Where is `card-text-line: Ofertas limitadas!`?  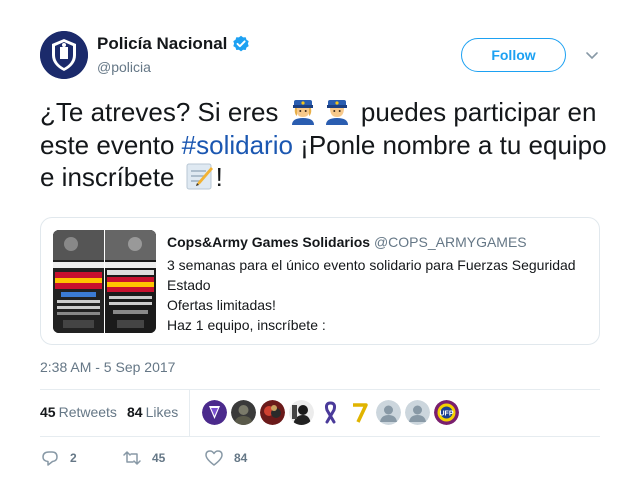 card-text-line: Ofertas limitadas! is located at coordinates (221, 305).